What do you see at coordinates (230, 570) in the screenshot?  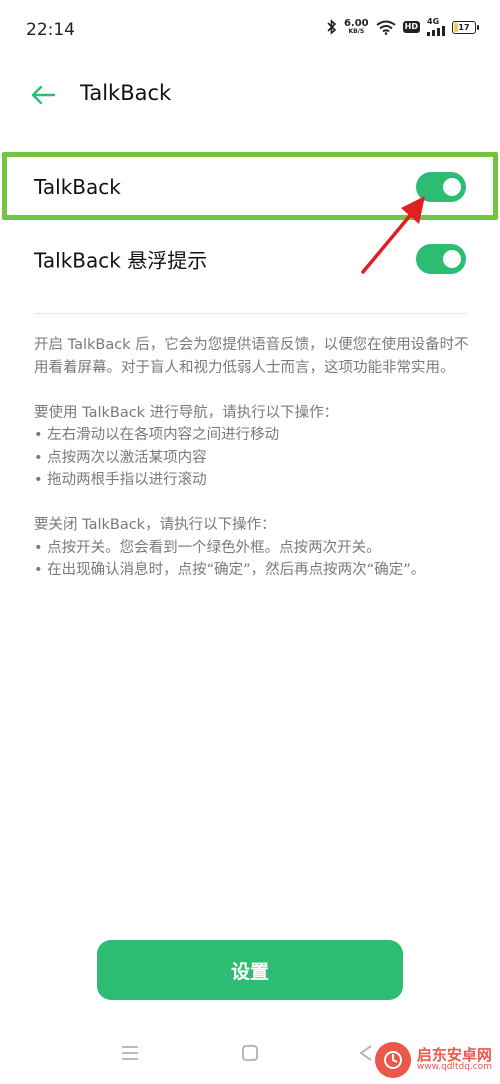 I see `turn-off-step: • 在出现确认消息时，点按“确定”，然后再点按两次“确定”。` at bounding box center [230, 570].